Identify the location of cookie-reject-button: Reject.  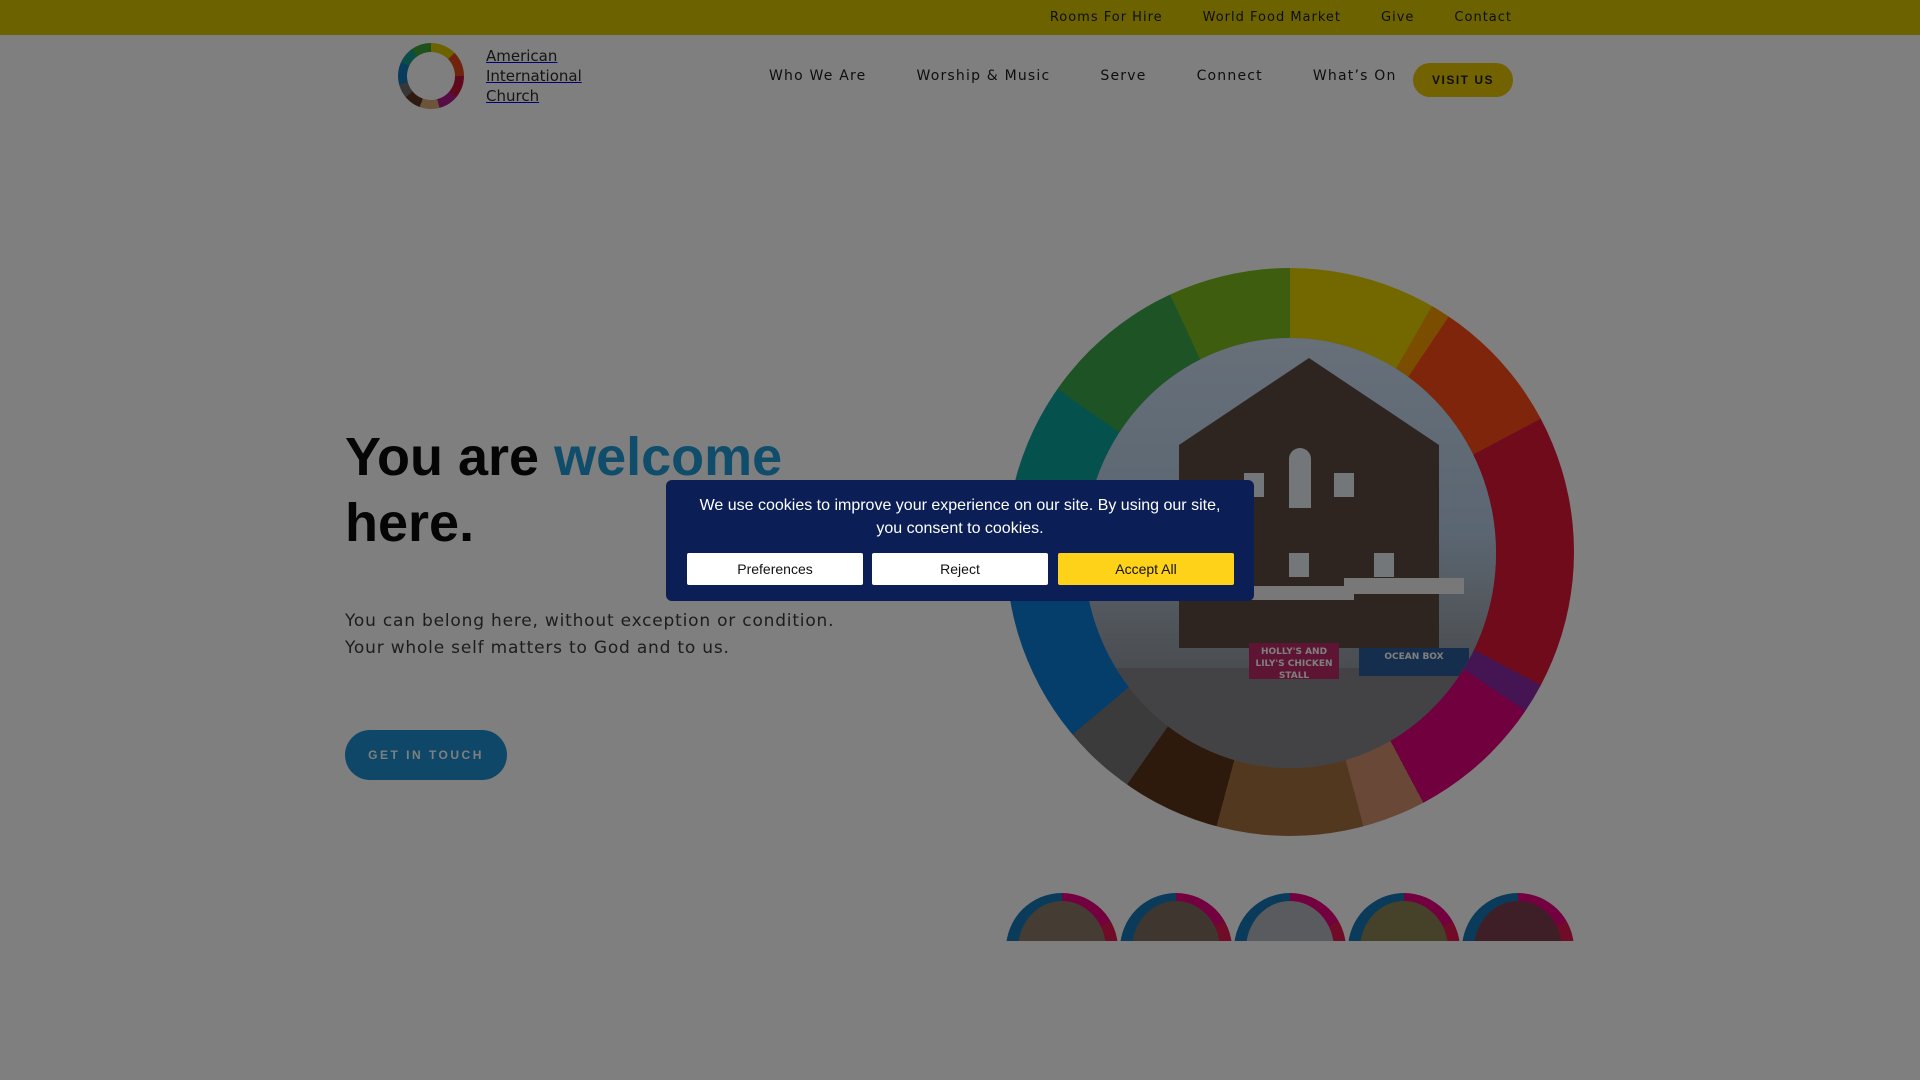
(960, 569).